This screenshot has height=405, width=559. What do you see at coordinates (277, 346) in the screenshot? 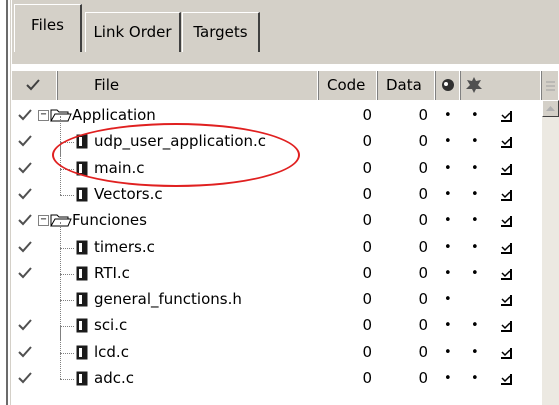
I see `file-row: lcd.c 0 0 • •` at bounding box center [277, 346].